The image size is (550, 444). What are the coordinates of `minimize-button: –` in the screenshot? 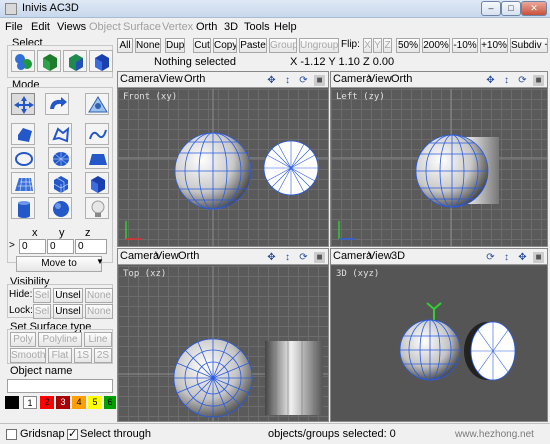 It's located at (491, 8).